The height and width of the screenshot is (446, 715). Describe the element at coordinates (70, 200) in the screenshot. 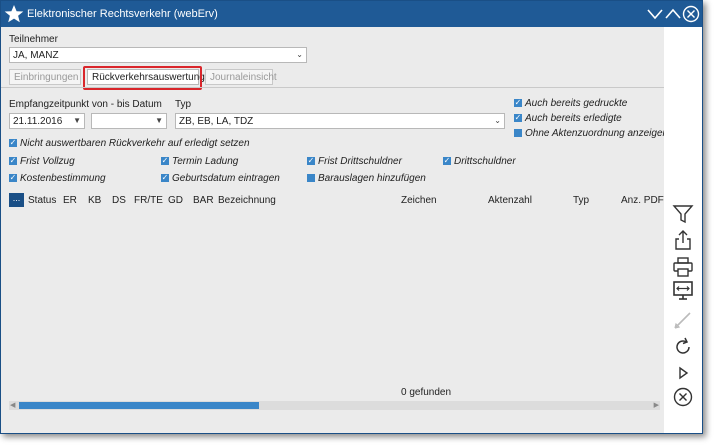

I see `column-header-er: ER` at that location.